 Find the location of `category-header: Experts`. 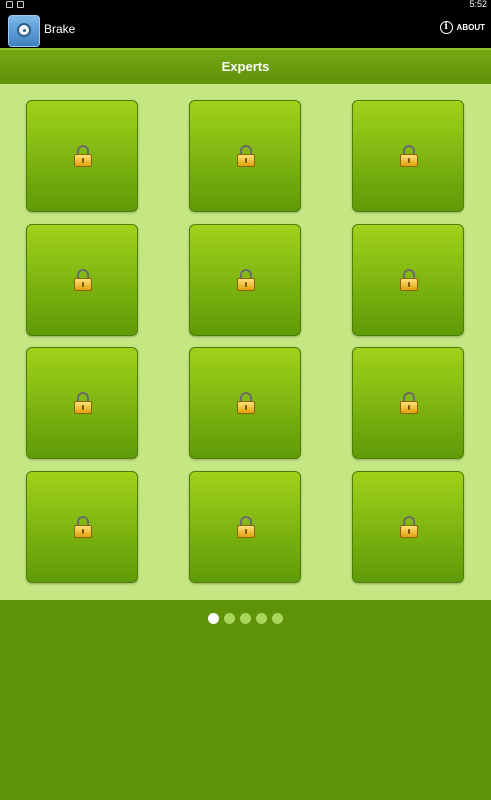

category-header: Experts is located at coordinates (245, 66).